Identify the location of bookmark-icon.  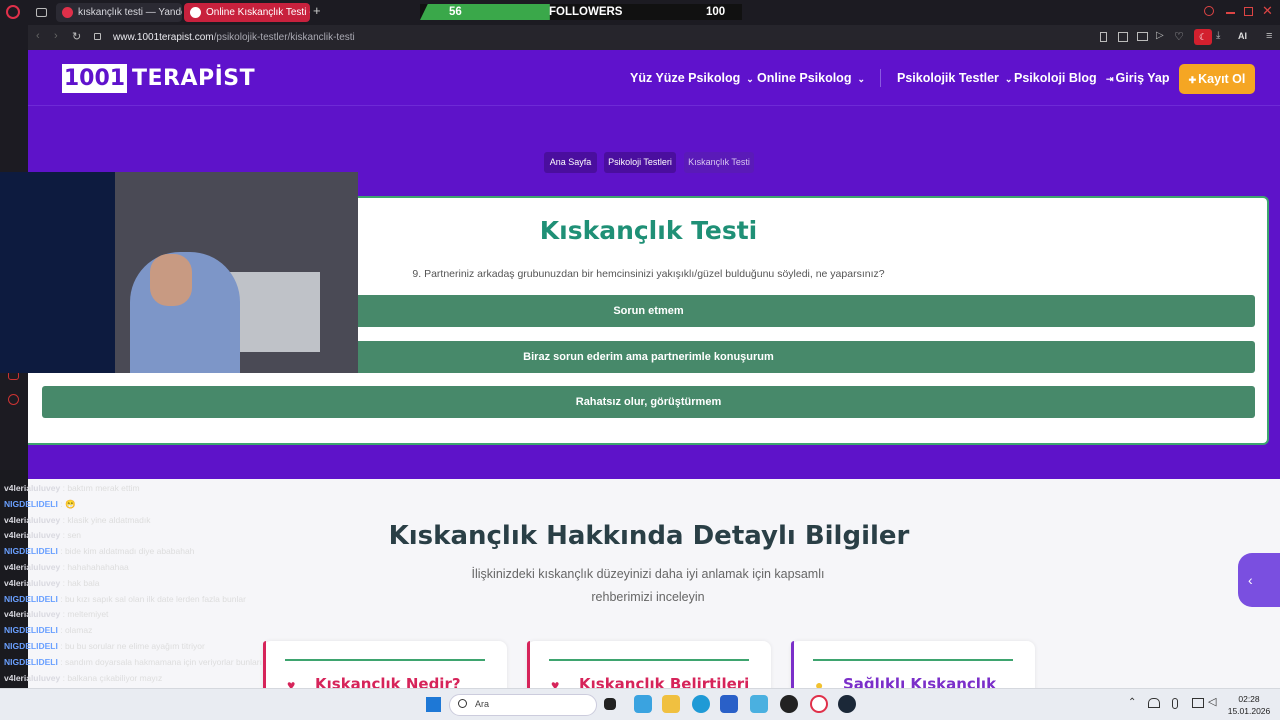
(1103, 37).